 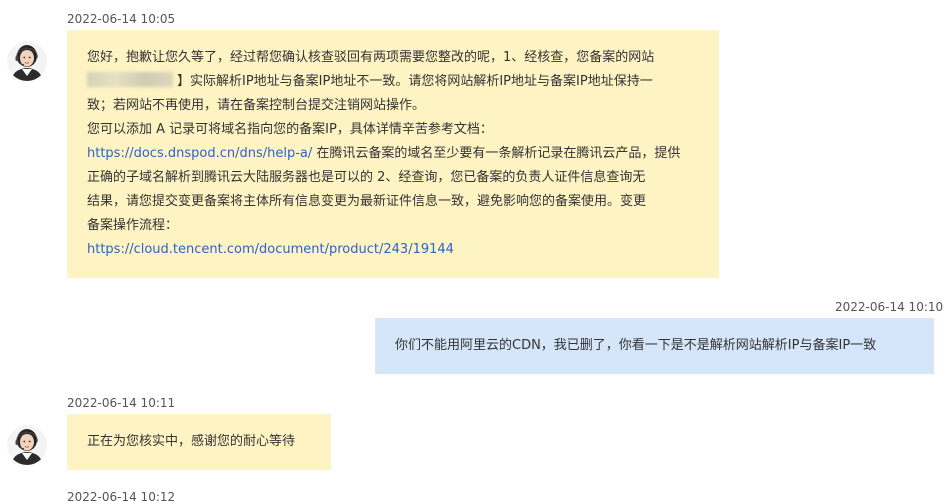 What do you see at coordinates (290, 129) in the screenshot?
I see `message-line: 您可以添加 A 记录可将域名指向您的备案IP，具体详情辛苦参考文档：` at bounding box center [290, 129].